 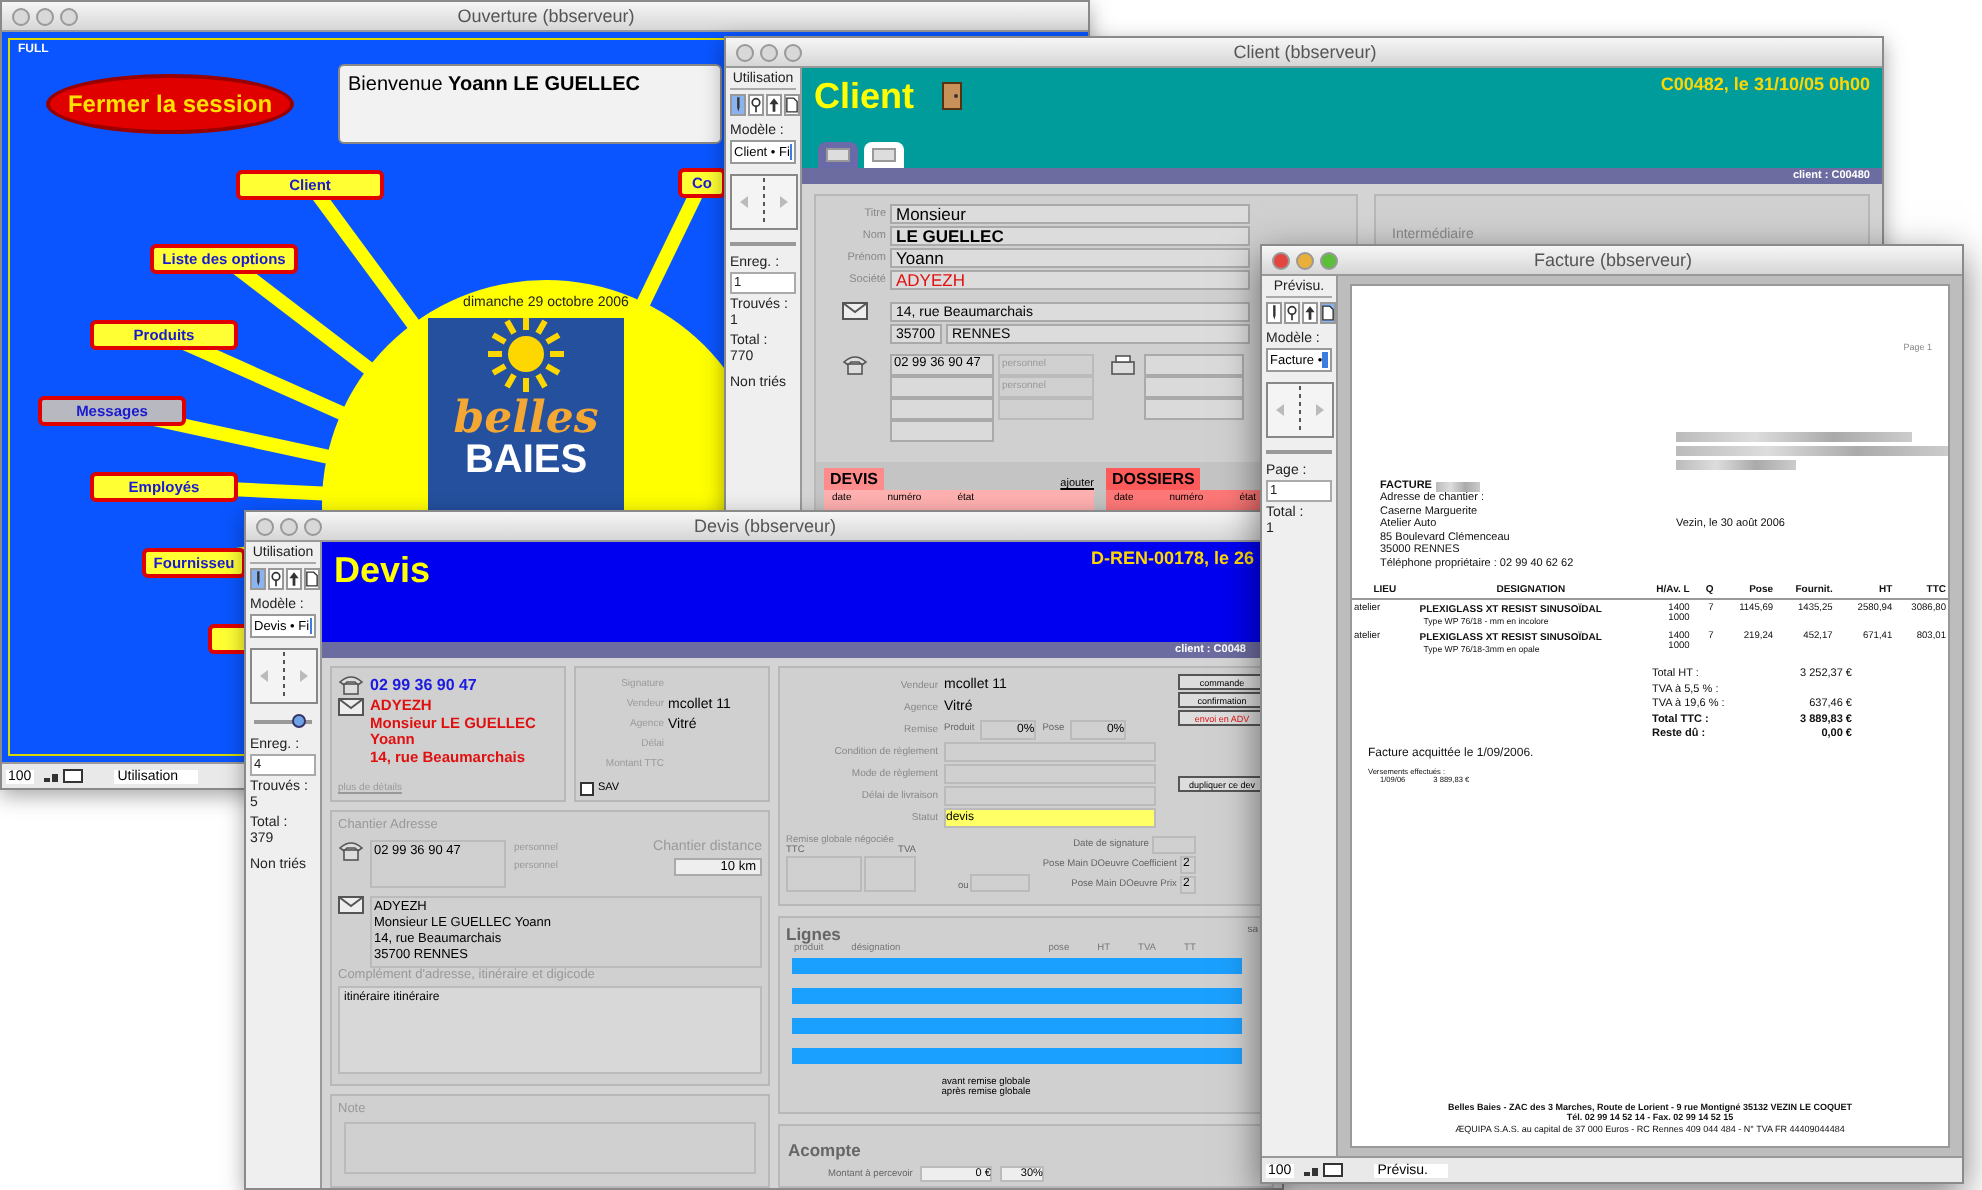 What do you see at coordinates (1070, 257) in the screenshot?
I see `text-field: Yoann` at bounding box center [1070, 257].